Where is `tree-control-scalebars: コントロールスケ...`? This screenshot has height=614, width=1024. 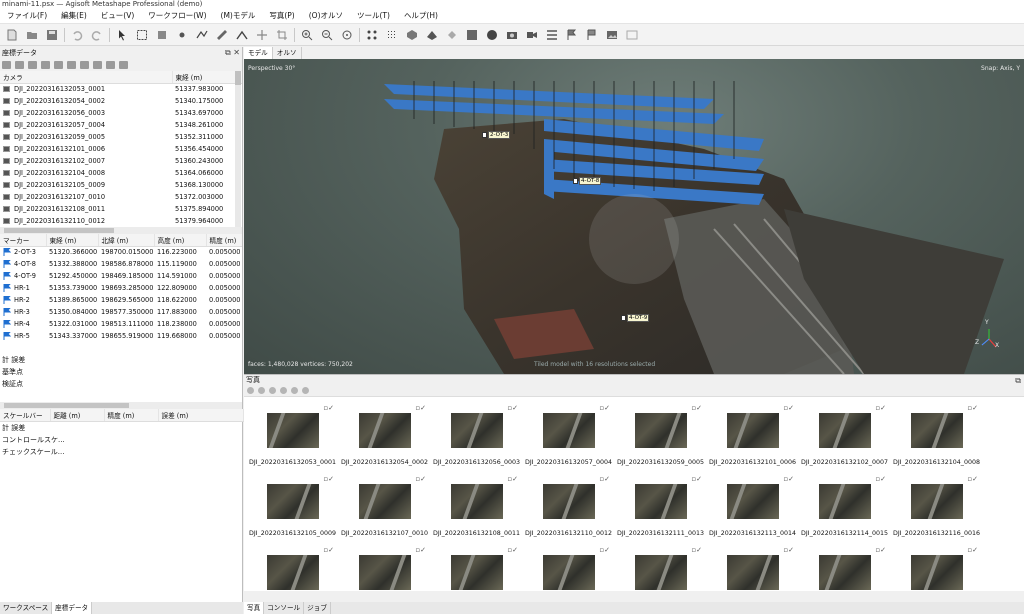 tree-control-scalebars: コントロールスケ... is located at coordinates (121, 440).